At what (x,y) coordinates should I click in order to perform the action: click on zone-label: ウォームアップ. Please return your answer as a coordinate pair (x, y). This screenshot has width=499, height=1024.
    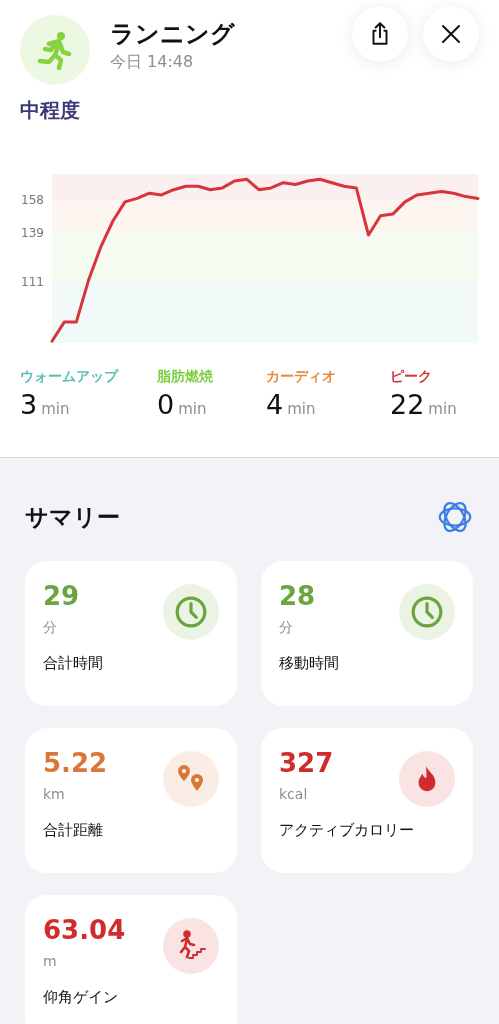
    Looking at the image, I should click on (70, 377).